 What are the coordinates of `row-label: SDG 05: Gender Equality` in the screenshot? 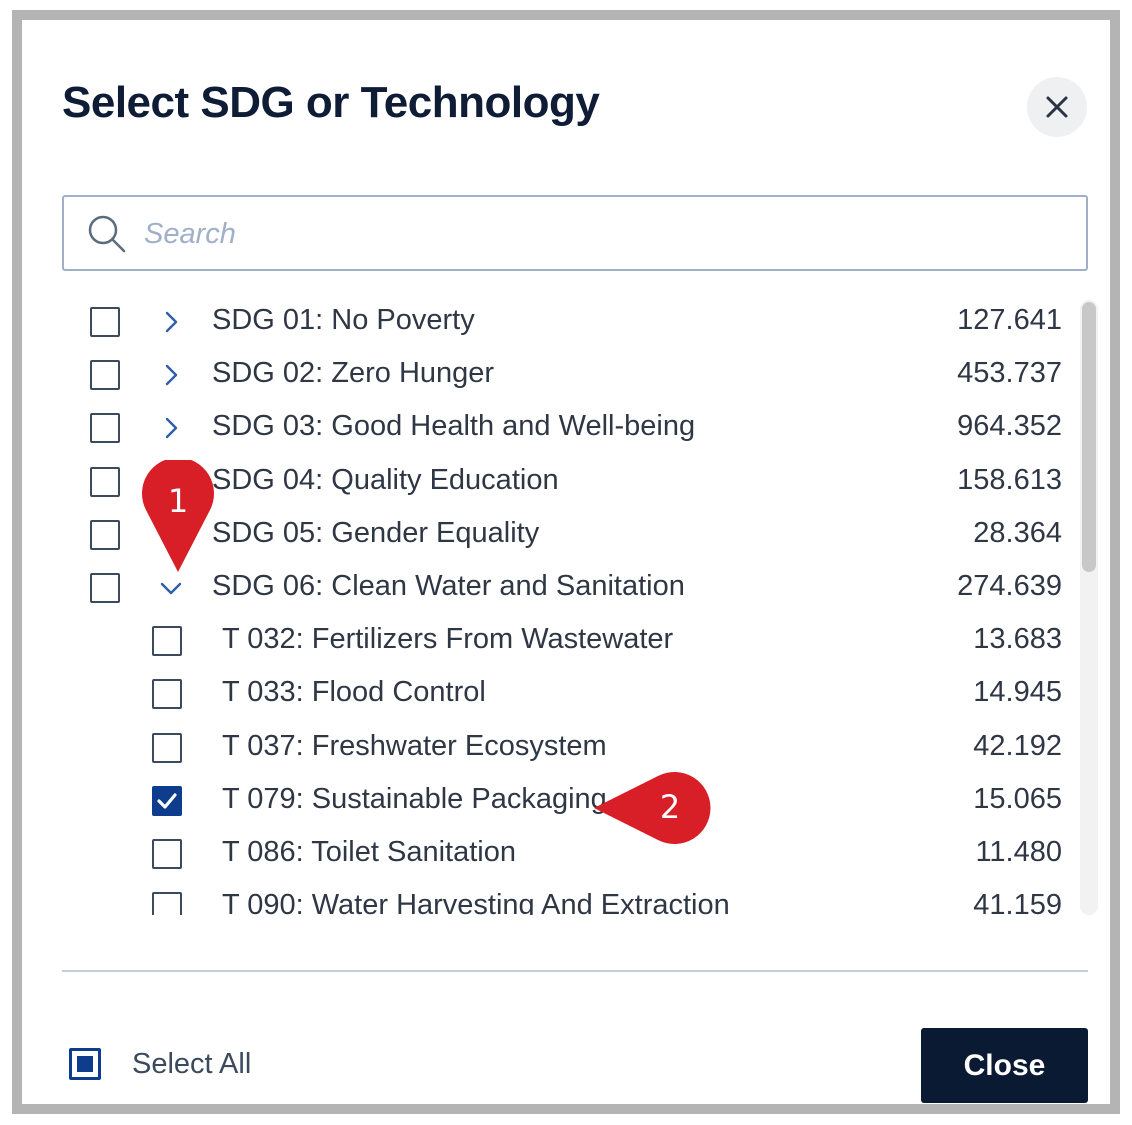 It's located at (376, 532).